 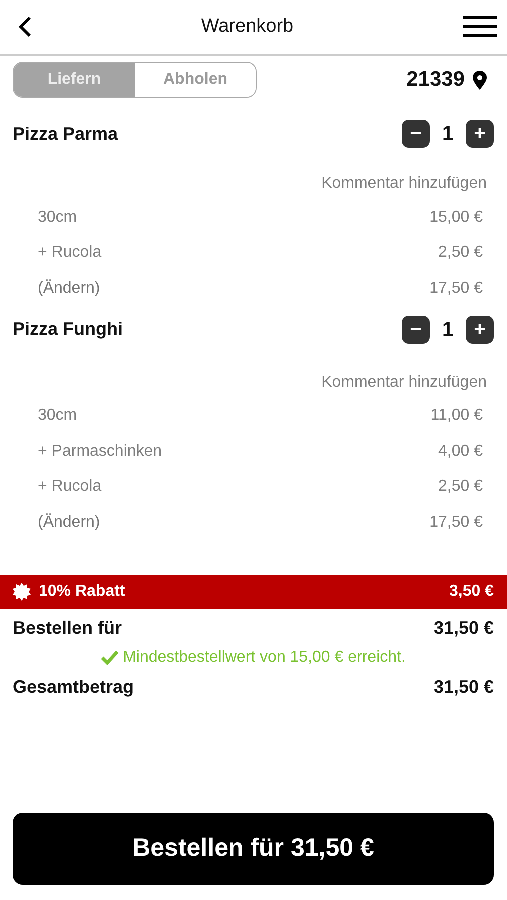 I want to click on option-price: 15,00 €, so click(x=456, y=218).